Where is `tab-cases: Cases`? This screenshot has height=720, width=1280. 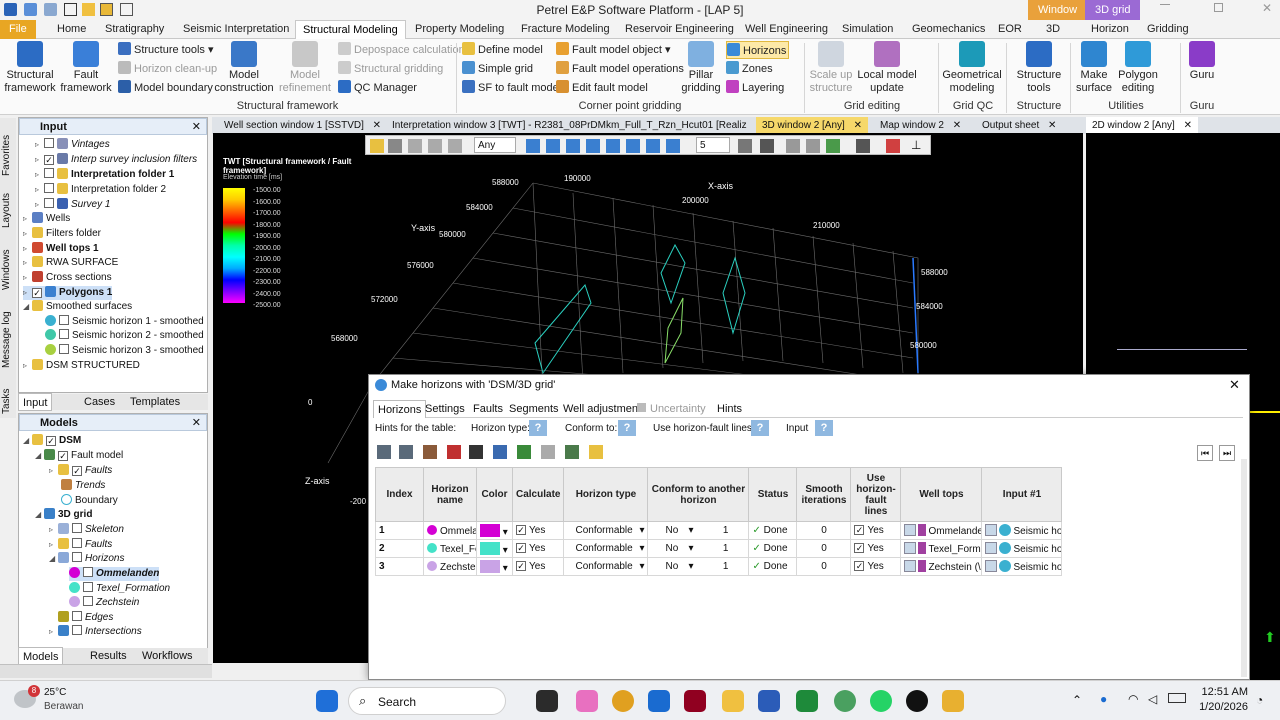
tab-cases: Cases is located at coordinates (99, 402).